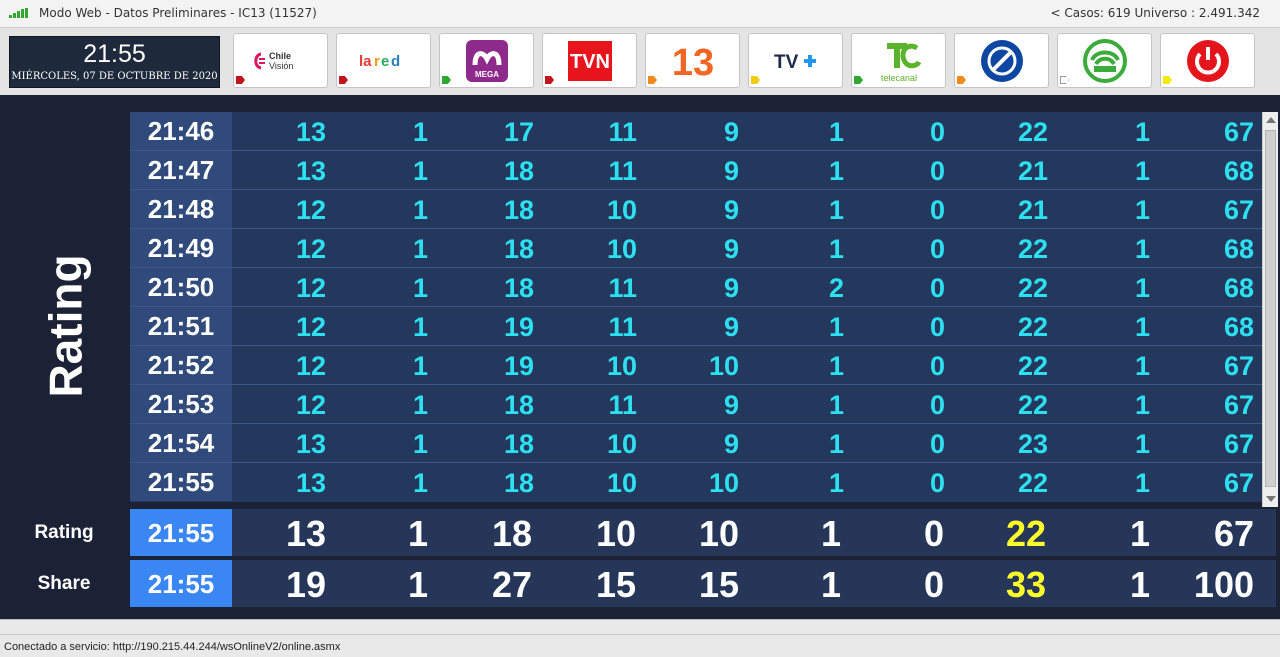  Describe the element at coordinates (723, 366) in the screenshot. I see `rating-cell: 10` at that location.